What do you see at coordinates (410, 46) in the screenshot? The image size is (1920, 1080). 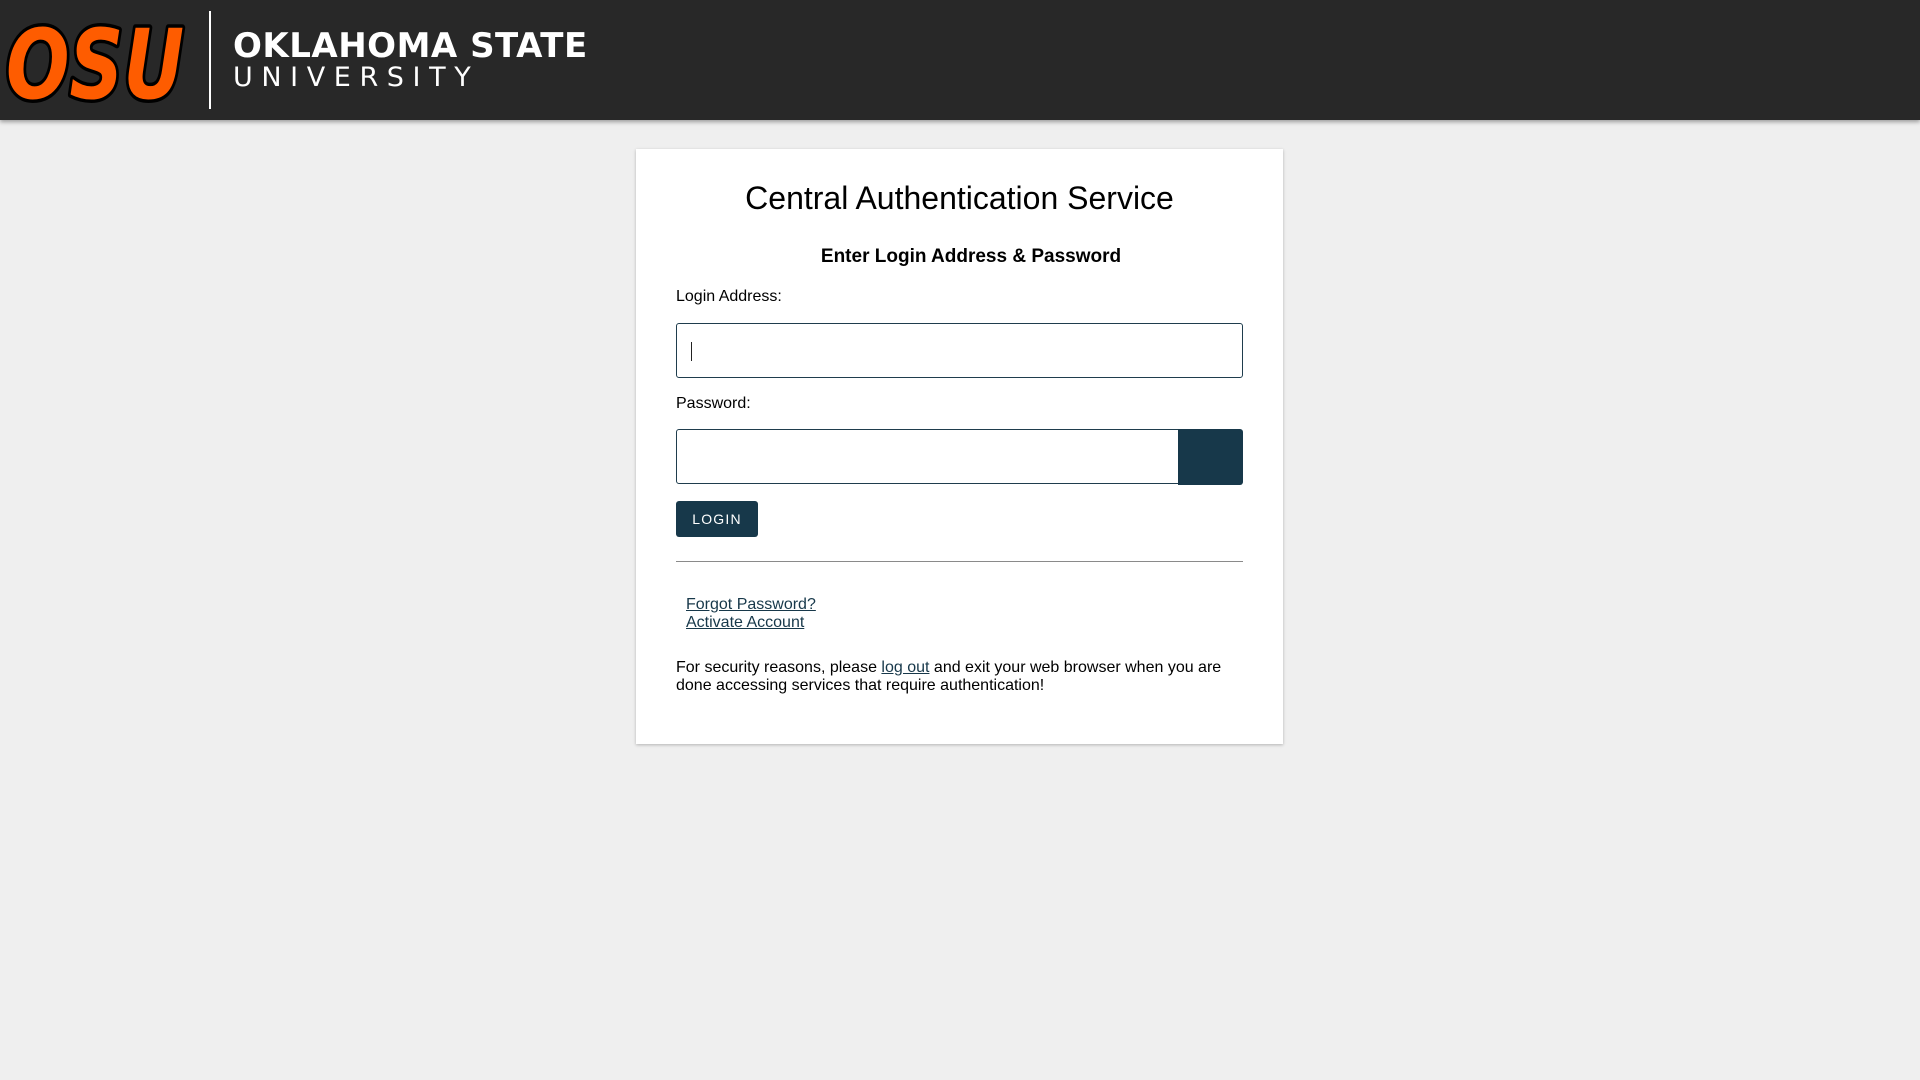 I see `wordmark-oklahoma-state: OKLAHOMA STATE` at bounding box center [410, 46].